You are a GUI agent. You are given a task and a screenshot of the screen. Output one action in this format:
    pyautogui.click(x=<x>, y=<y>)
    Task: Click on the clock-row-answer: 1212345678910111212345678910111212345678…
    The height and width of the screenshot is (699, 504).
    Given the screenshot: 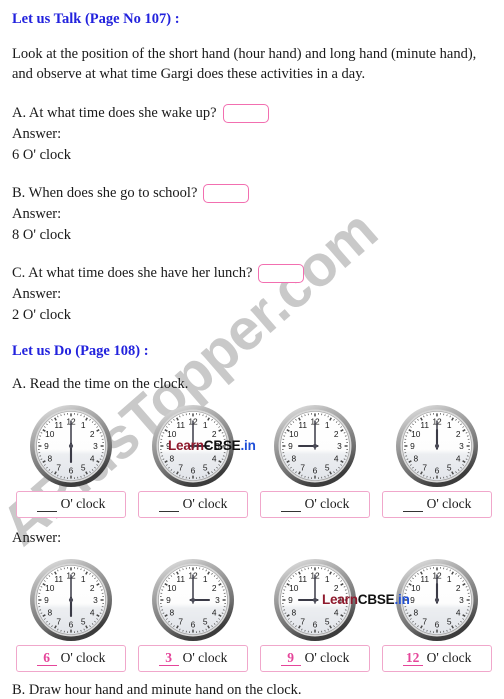 What is the action you would take?
    pyautogui.click(x=252, y=600)
    